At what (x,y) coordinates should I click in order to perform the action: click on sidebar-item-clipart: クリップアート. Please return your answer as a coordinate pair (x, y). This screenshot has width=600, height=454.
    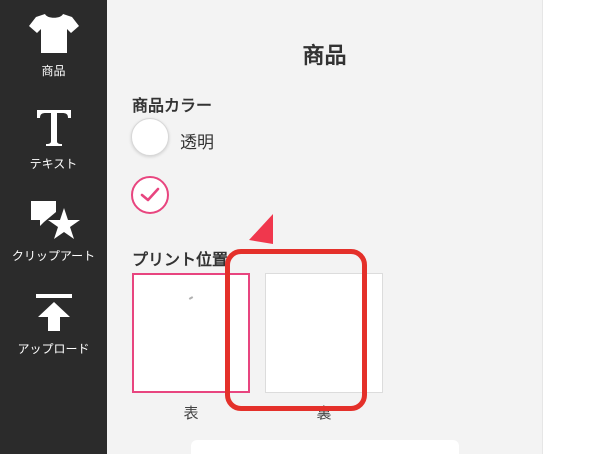
    Looking at the image, I should click on (53, 236).